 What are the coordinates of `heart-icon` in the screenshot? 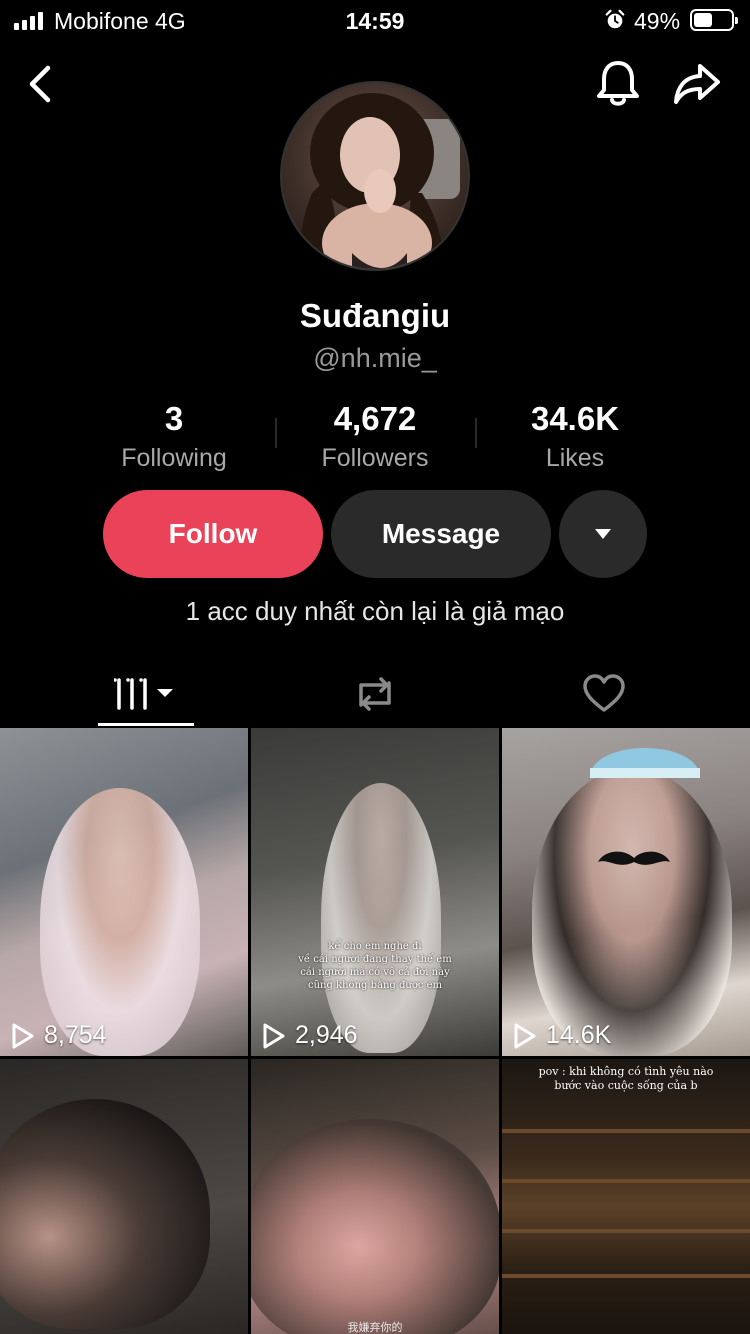 It's located at (604, 693).